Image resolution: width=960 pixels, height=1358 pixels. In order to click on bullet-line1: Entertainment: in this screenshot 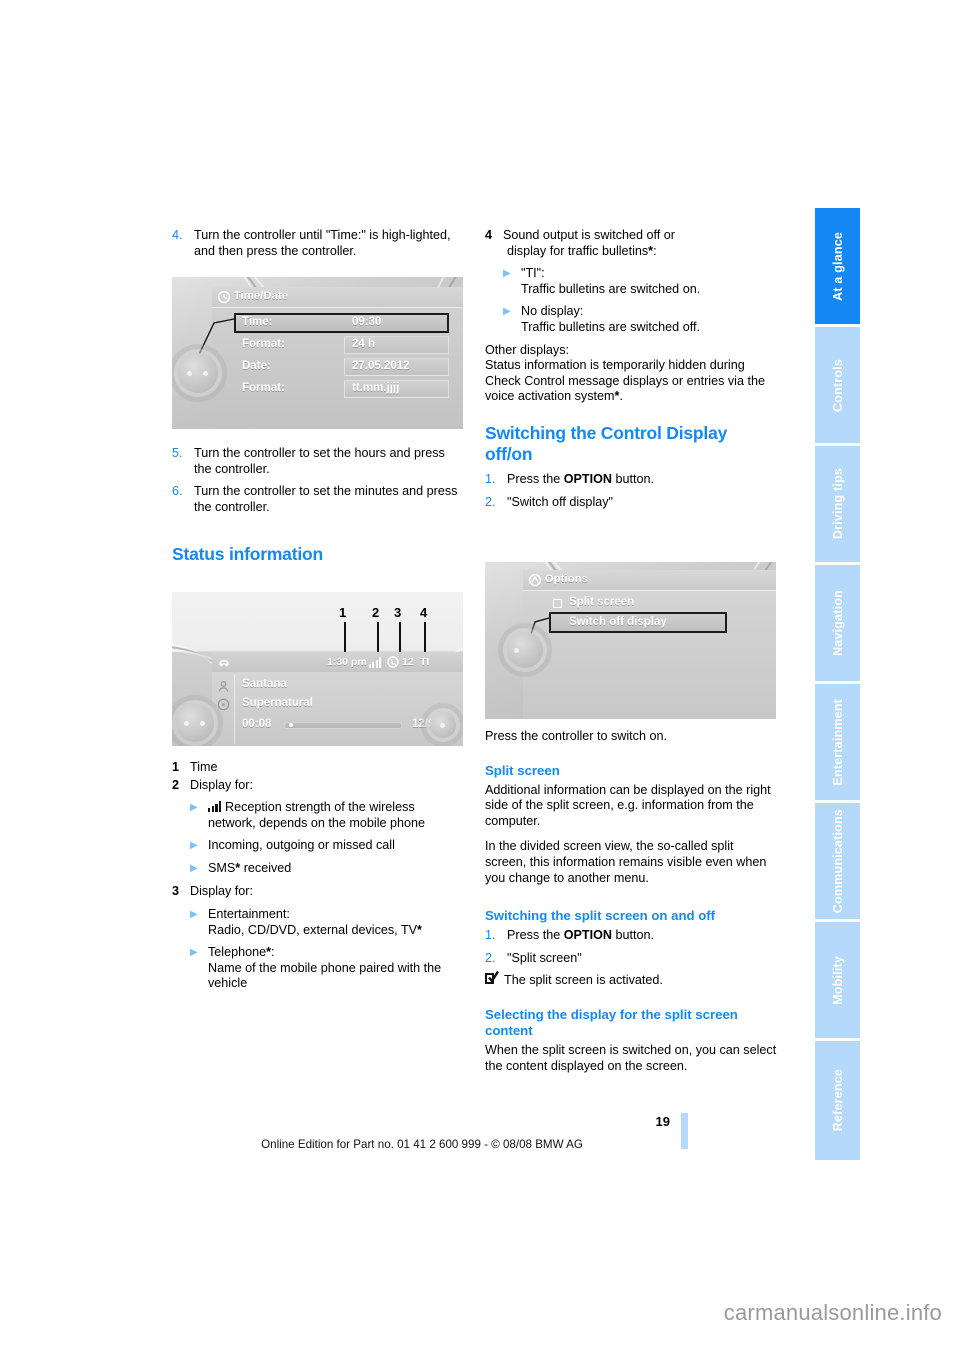, I will do `click(249, 913)`.